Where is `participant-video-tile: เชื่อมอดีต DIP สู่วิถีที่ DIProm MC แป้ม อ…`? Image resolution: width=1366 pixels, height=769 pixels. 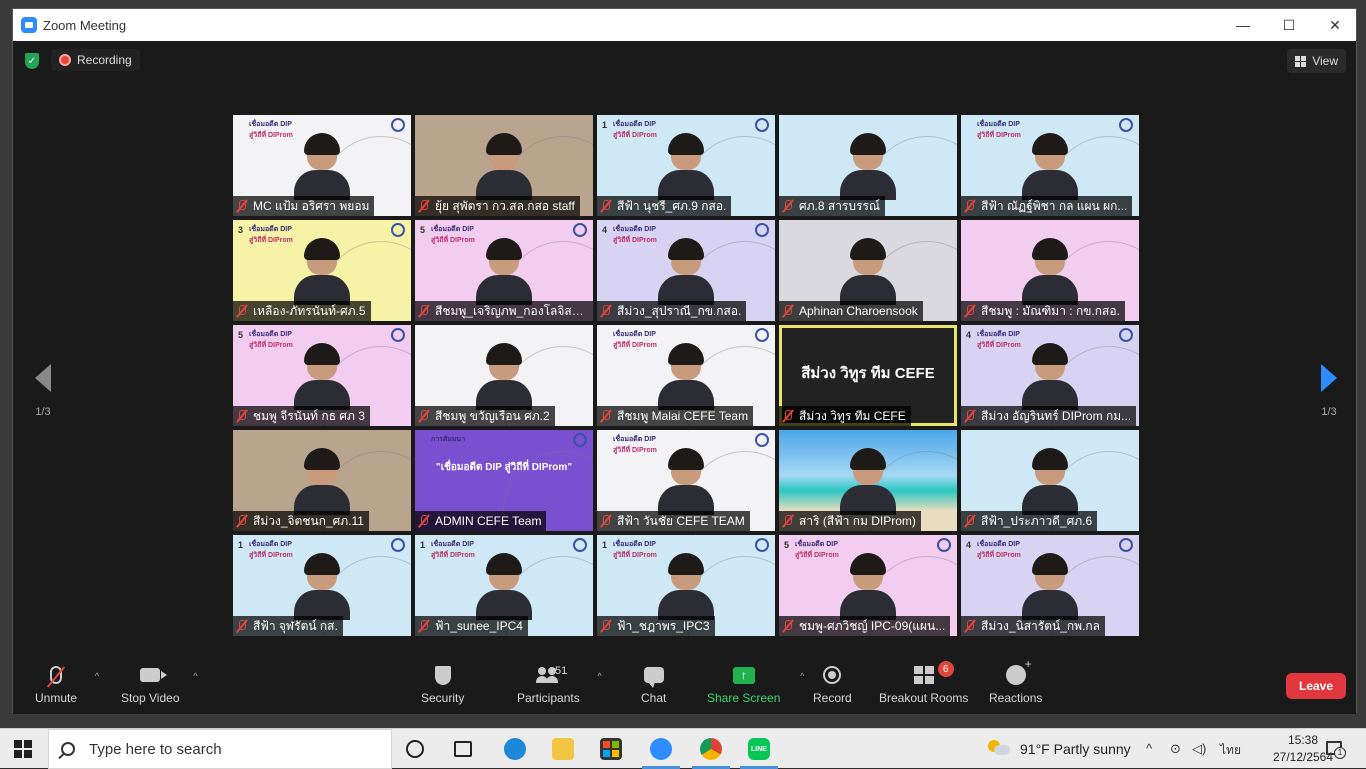 participant-video-tile: เชื่อมอดีต DIP สู่วิถีที่ DIProm MC แป้ม อ… is located at coordinates (322, 165).